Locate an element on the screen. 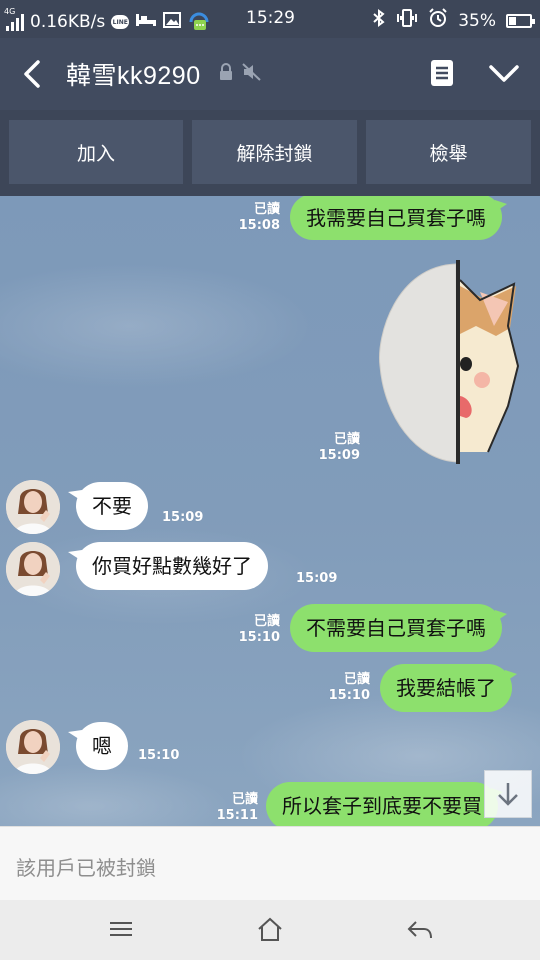 The width and height of the screenshot is (540, 960). message-bubble-sent: 所以套子到底要不要買 is located at coordinates (384, 804).